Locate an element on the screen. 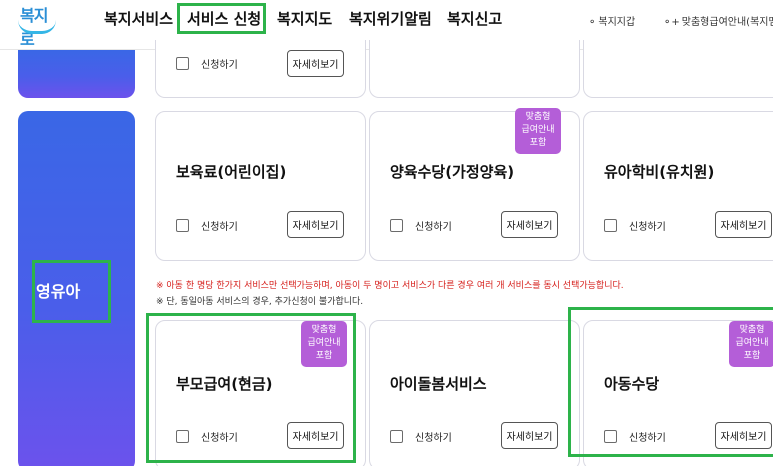 The image size is (773, 466). service-card-prev-1: 신청하기 자세히보기 is located at coordinates (260, 69).